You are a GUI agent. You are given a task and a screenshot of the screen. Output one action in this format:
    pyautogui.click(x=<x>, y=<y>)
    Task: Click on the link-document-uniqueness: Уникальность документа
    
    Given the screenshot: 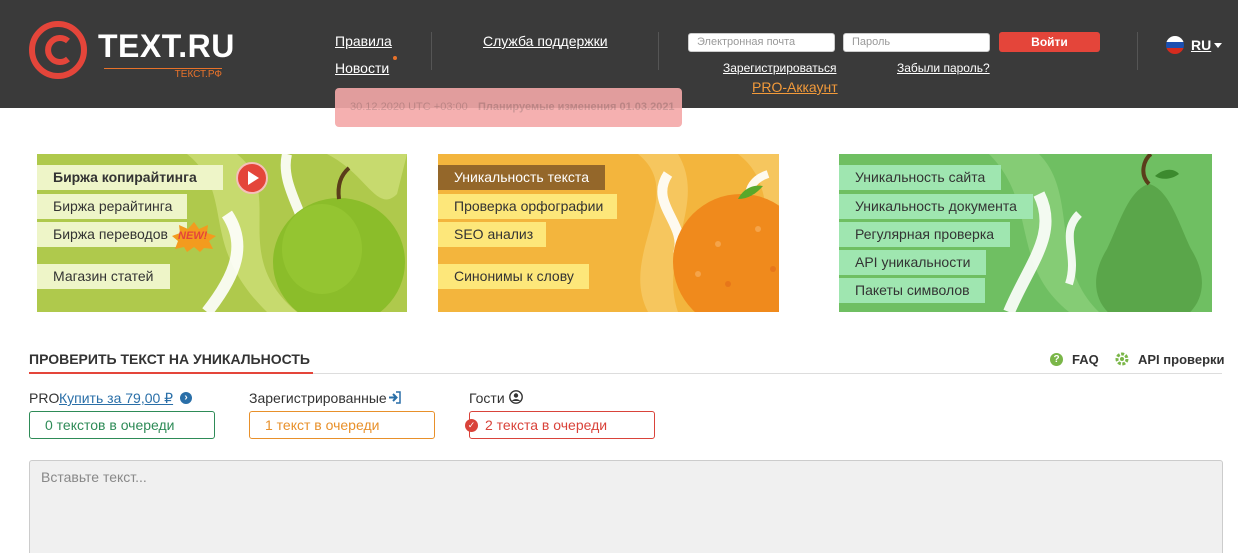 What is the action you would take?
    pyautogui.click(x=936, y=206)
    